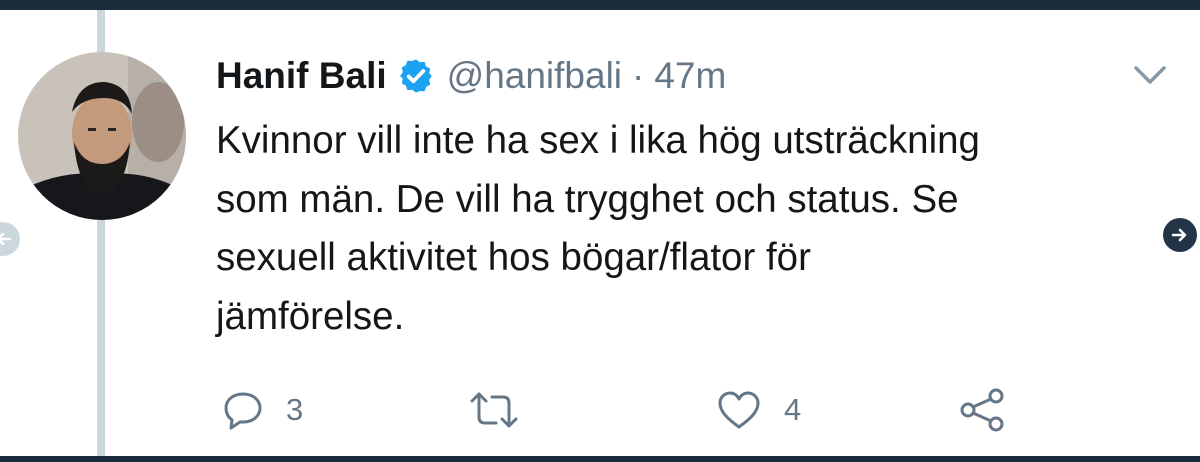  Describe the element at coordinates (600, 459) in the screenshot. I see `window-bottom-bar` at that location.